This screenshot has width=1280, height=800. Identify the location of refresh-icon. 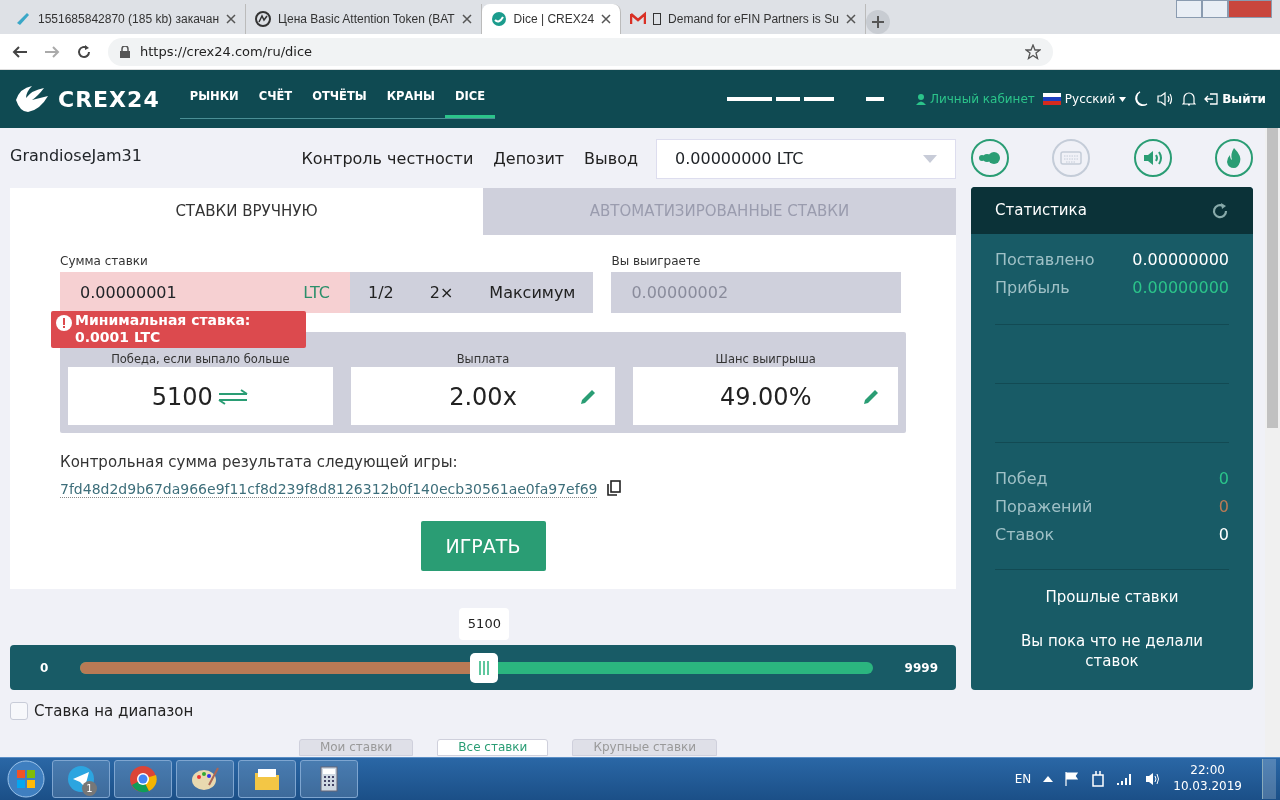
(1220, 210).